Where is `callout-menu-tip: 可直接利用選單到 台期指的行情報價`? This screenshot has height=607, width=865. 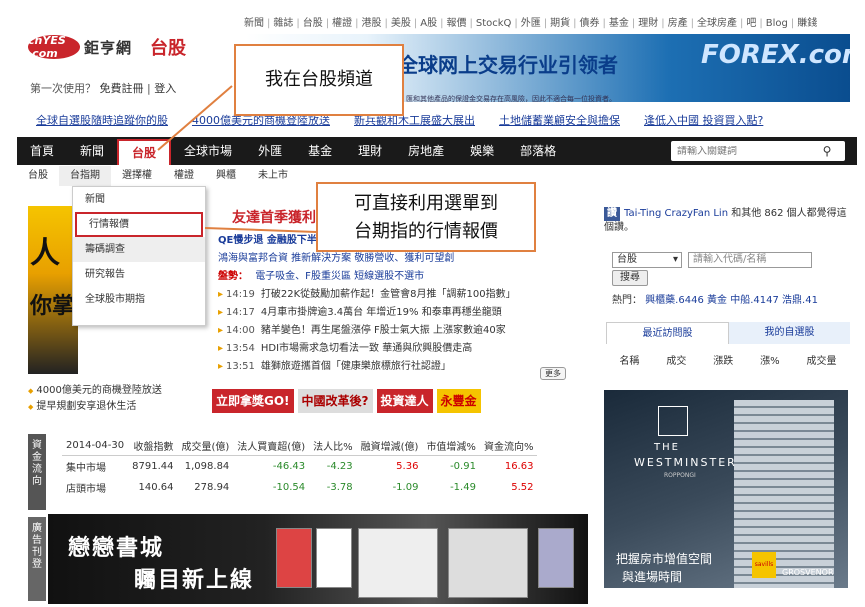
callout-menu-tip: 可直接利用選單到 台期指的行情報價 is located at coordinates (426, 217).